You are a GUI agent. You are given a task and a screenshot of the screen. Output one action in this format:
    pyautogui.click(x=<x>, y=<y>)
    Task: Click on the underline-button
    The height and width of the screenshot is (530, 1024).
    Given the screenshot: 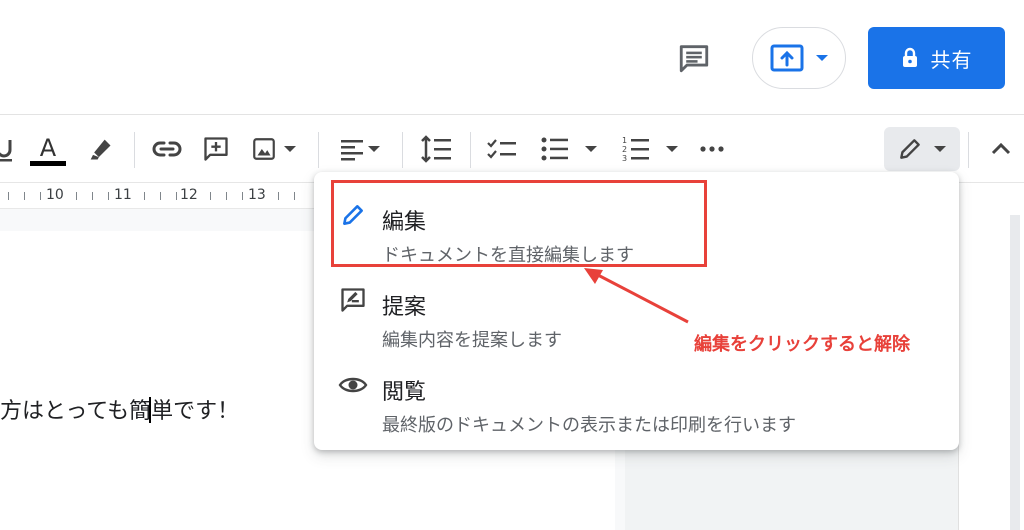 What is the action you would take?
    pyautogui.click(x=7, y=149)
    